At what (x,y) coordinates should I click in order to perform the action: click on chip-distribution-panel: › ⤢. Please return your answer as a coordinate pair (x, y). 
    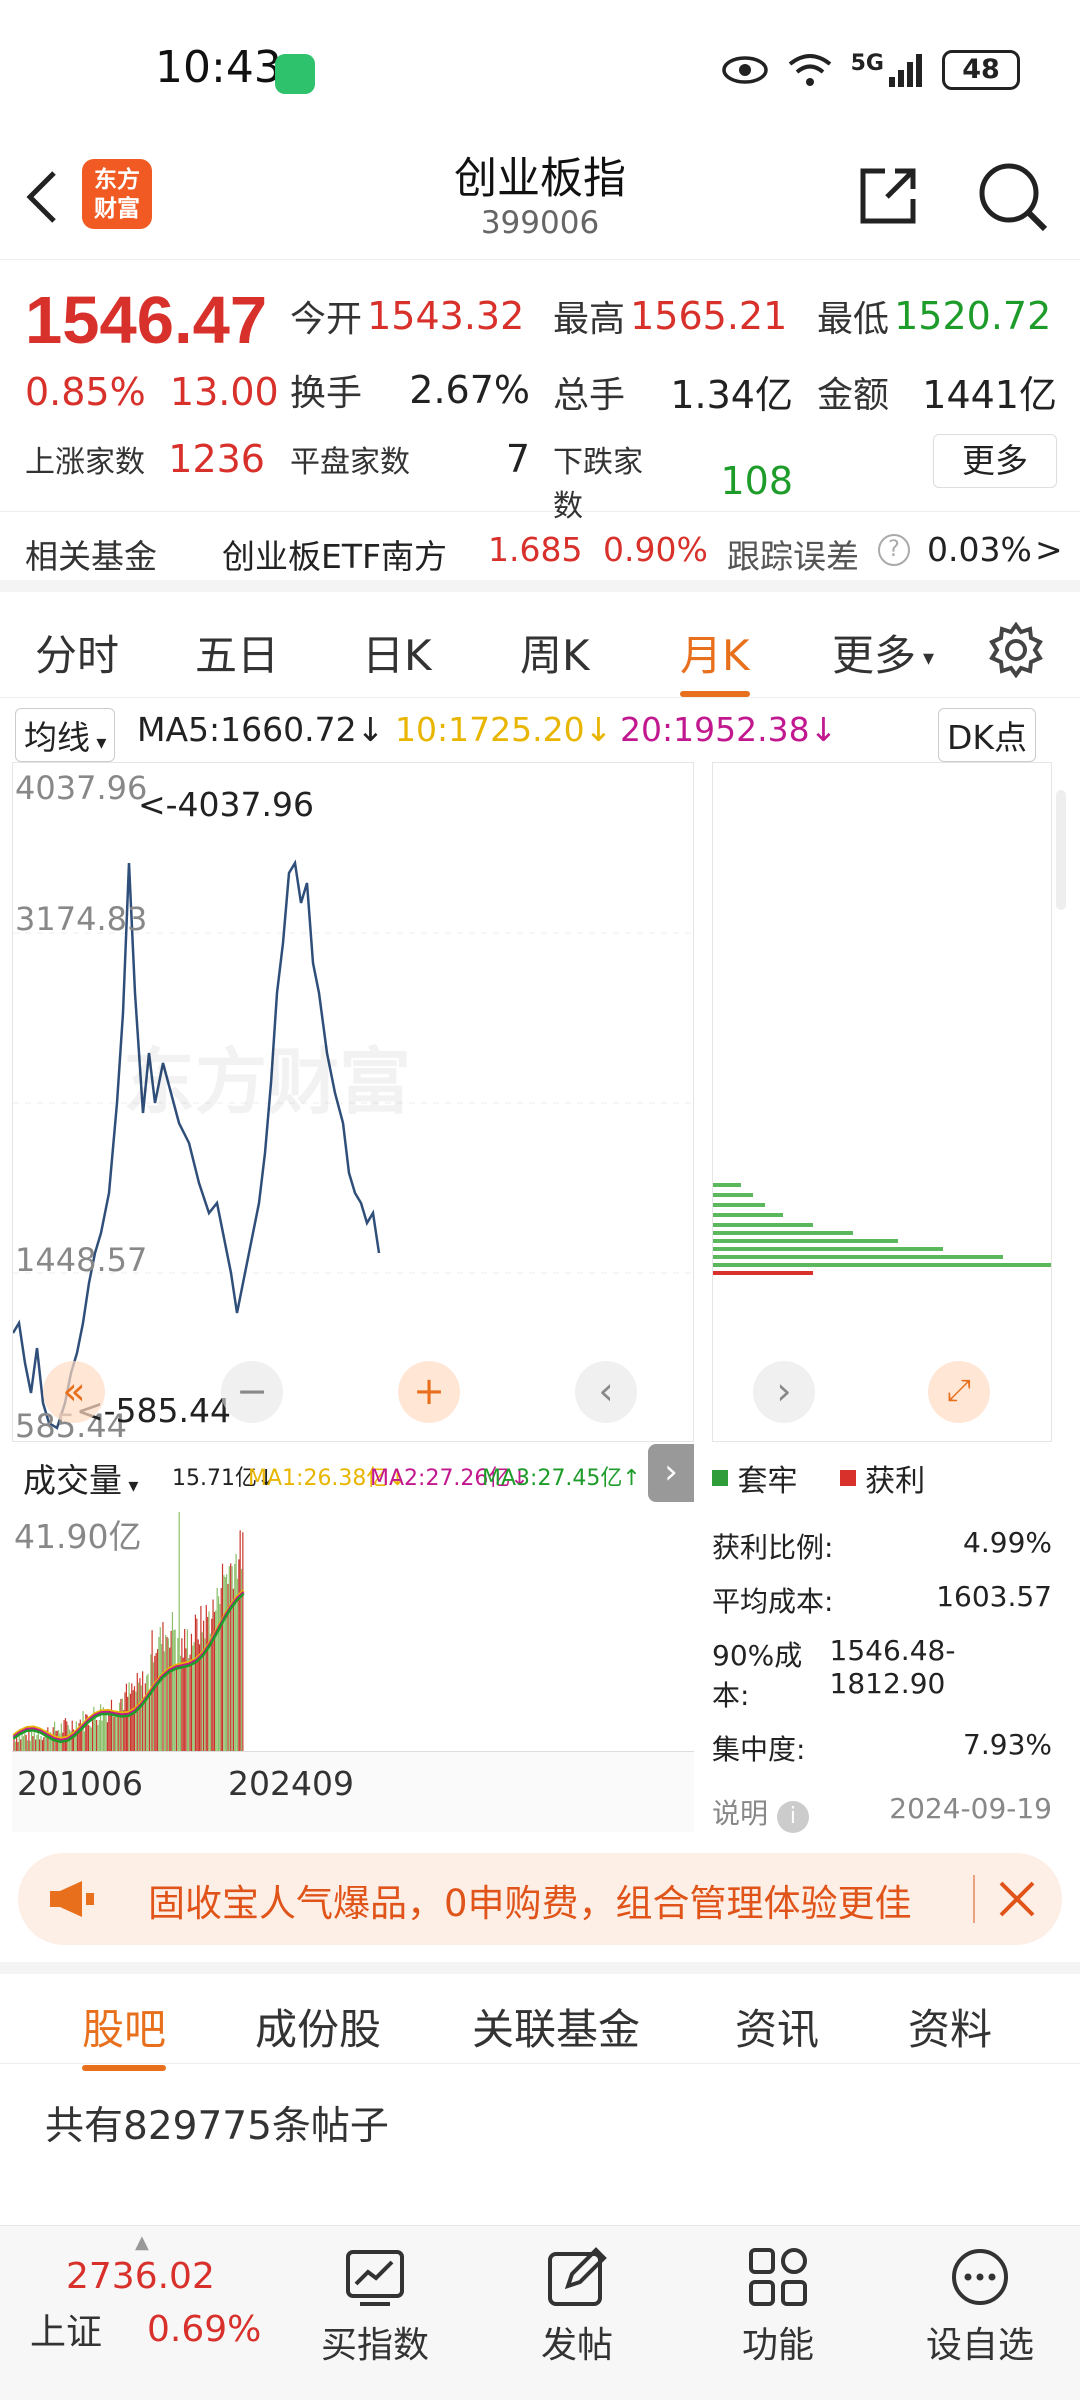
    Looking at the image, I should click on (882, 1102).